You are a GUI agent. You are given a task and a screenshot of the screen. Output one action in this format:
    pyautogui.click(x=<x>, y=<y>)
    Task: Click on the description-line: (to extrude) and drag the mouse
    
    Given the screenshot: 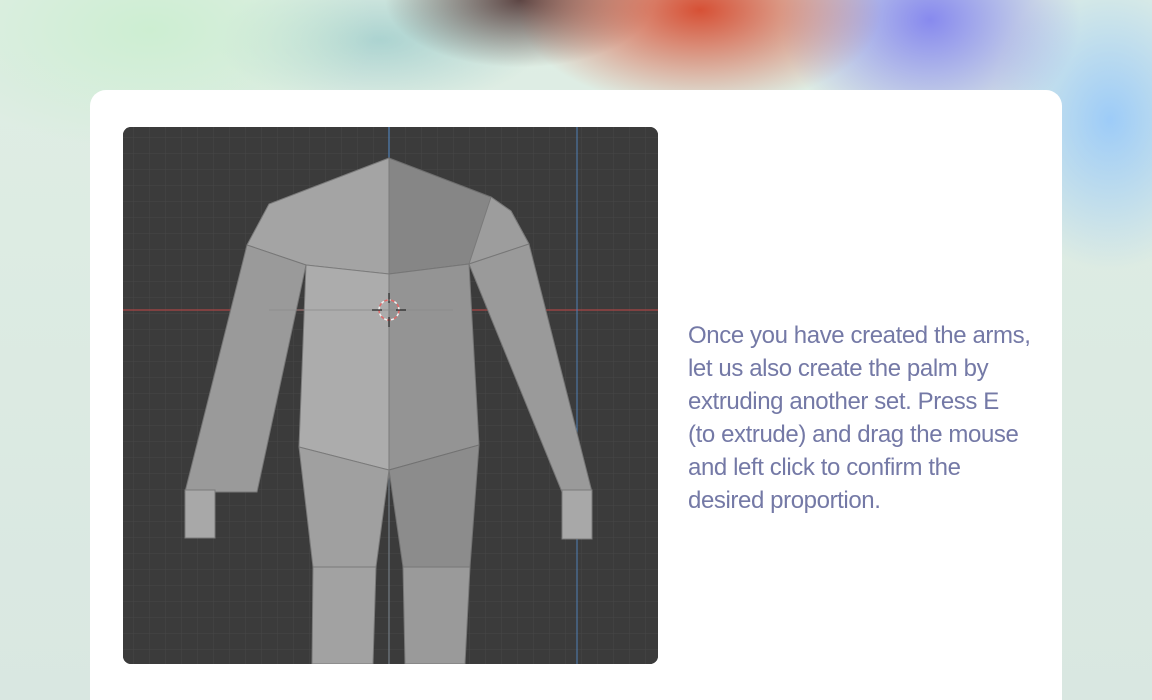 What is the action you would take?
    pyautogui.click(x=853, y=434)
    